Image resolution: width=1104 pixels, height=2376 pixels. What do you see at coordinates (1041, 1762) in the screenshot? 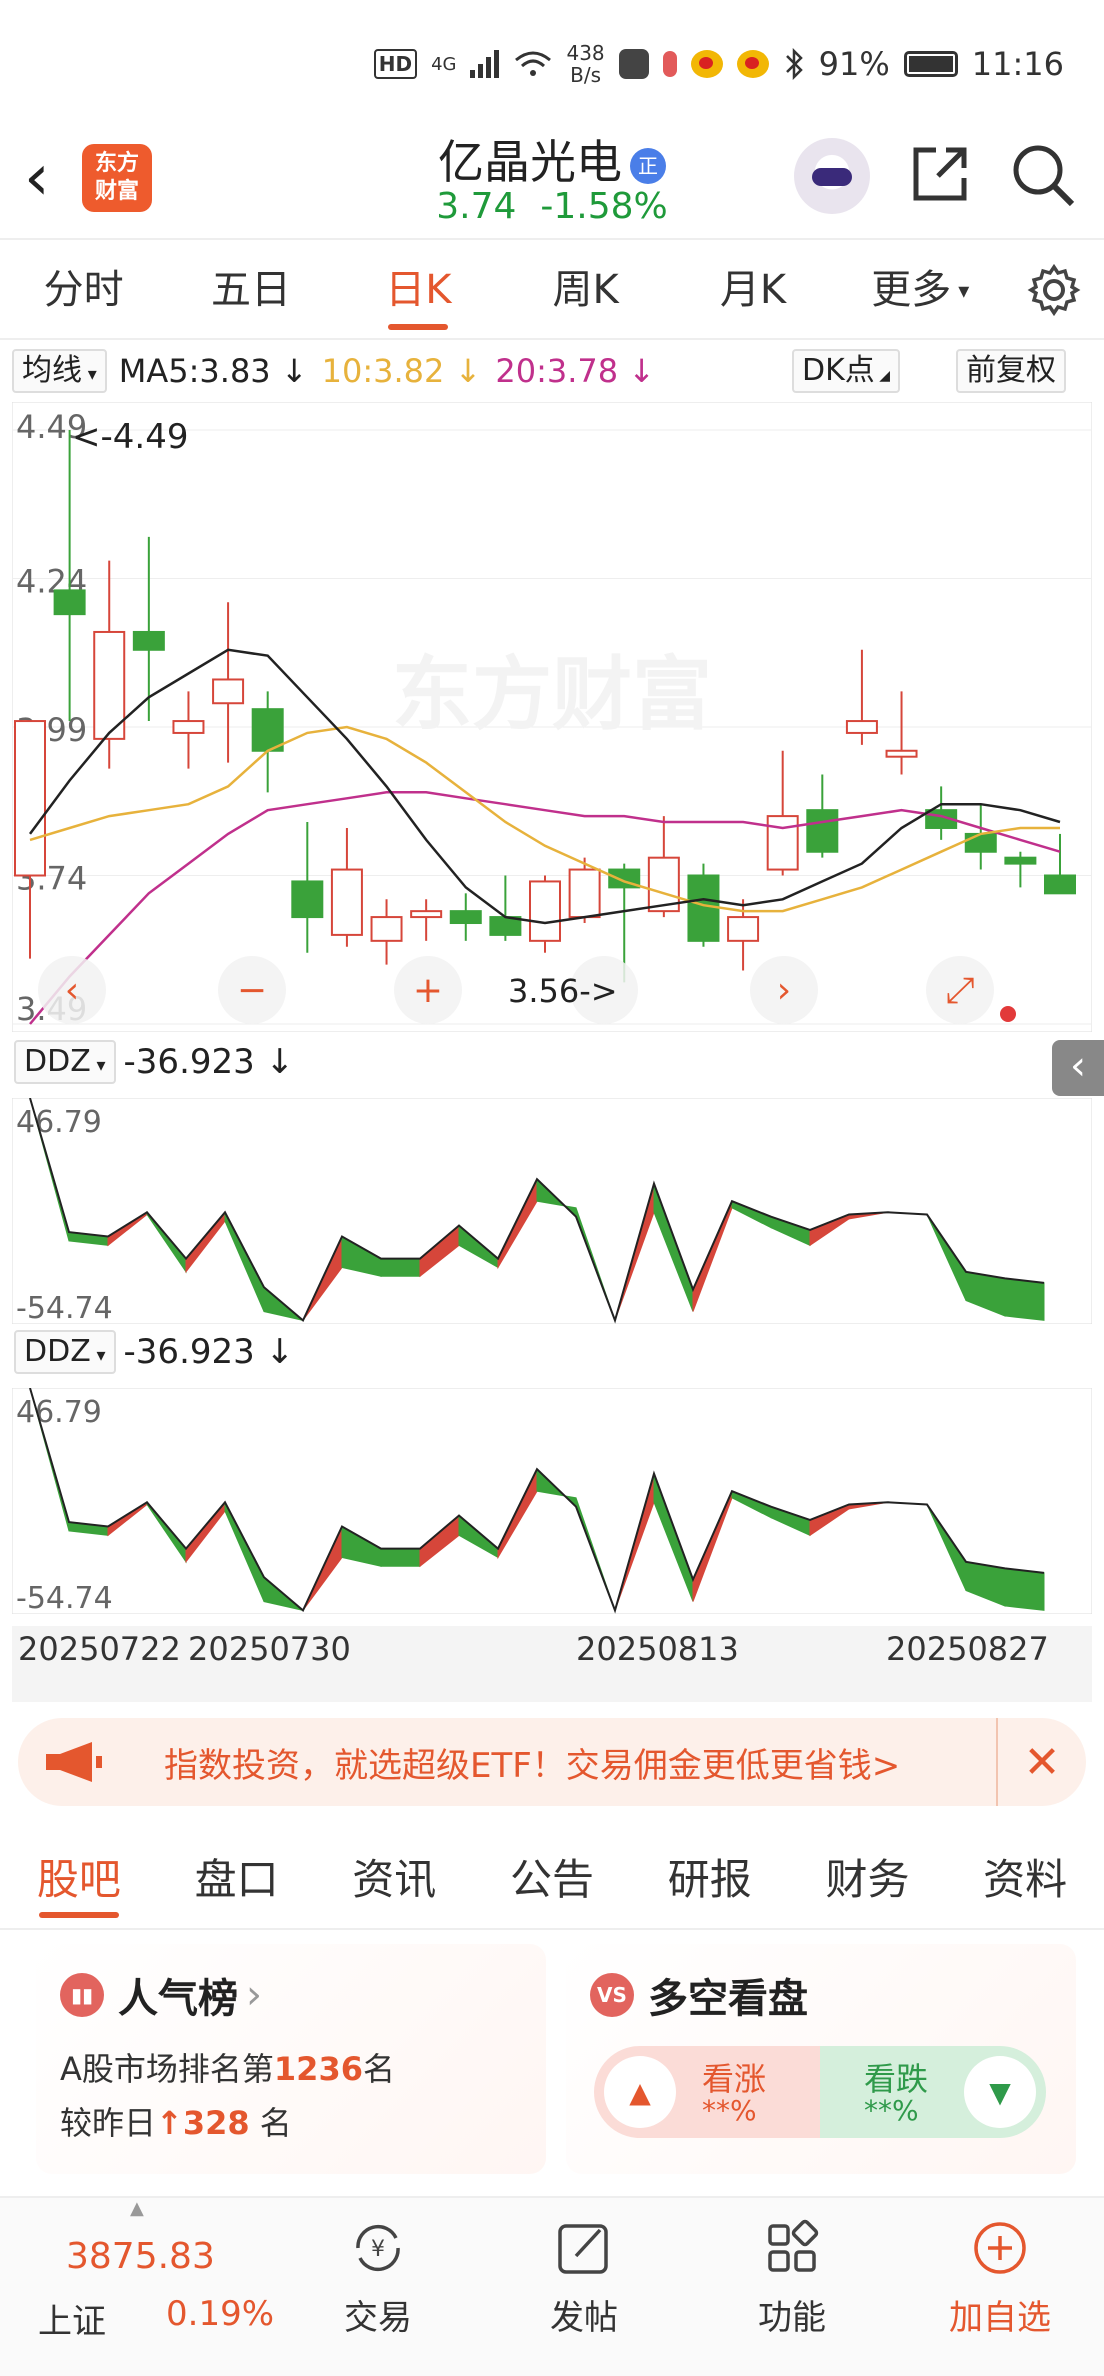
I see `close-icon: ✕` at bounding box center [1041, 1762].